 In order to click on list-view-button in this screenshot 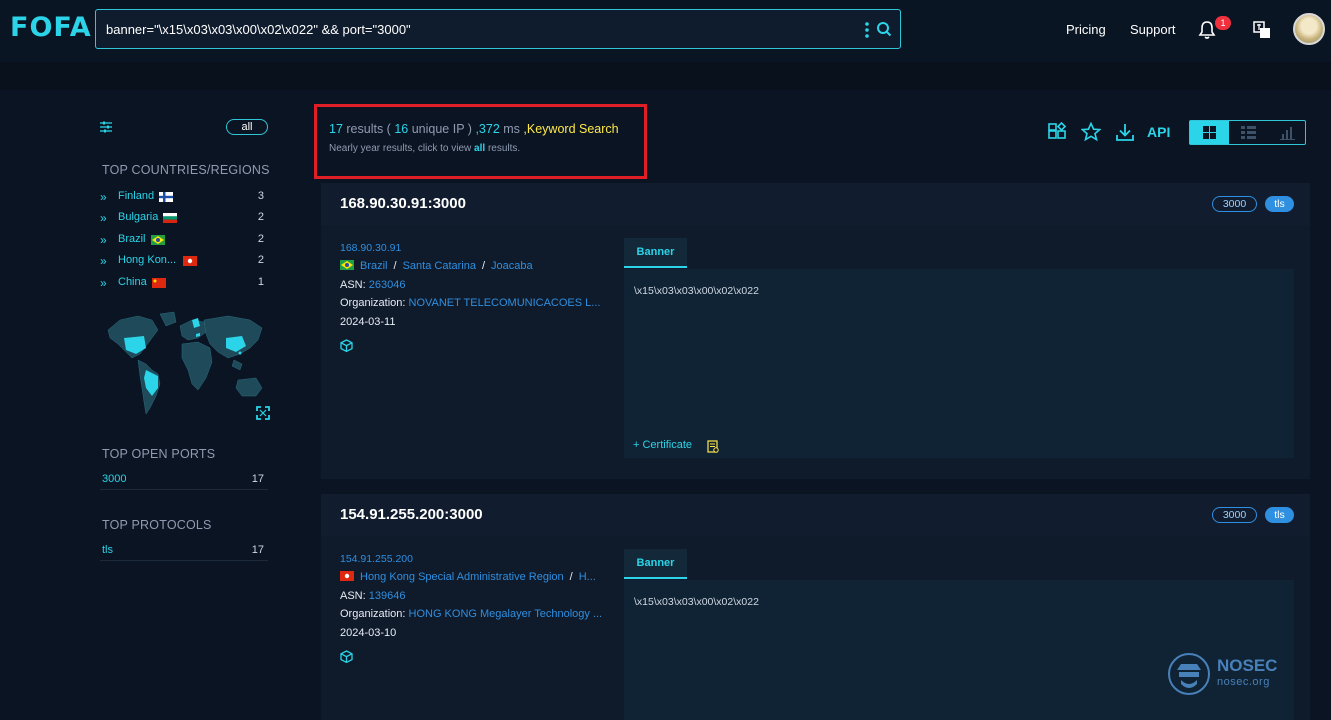, I will do `click(1248, 132)`.